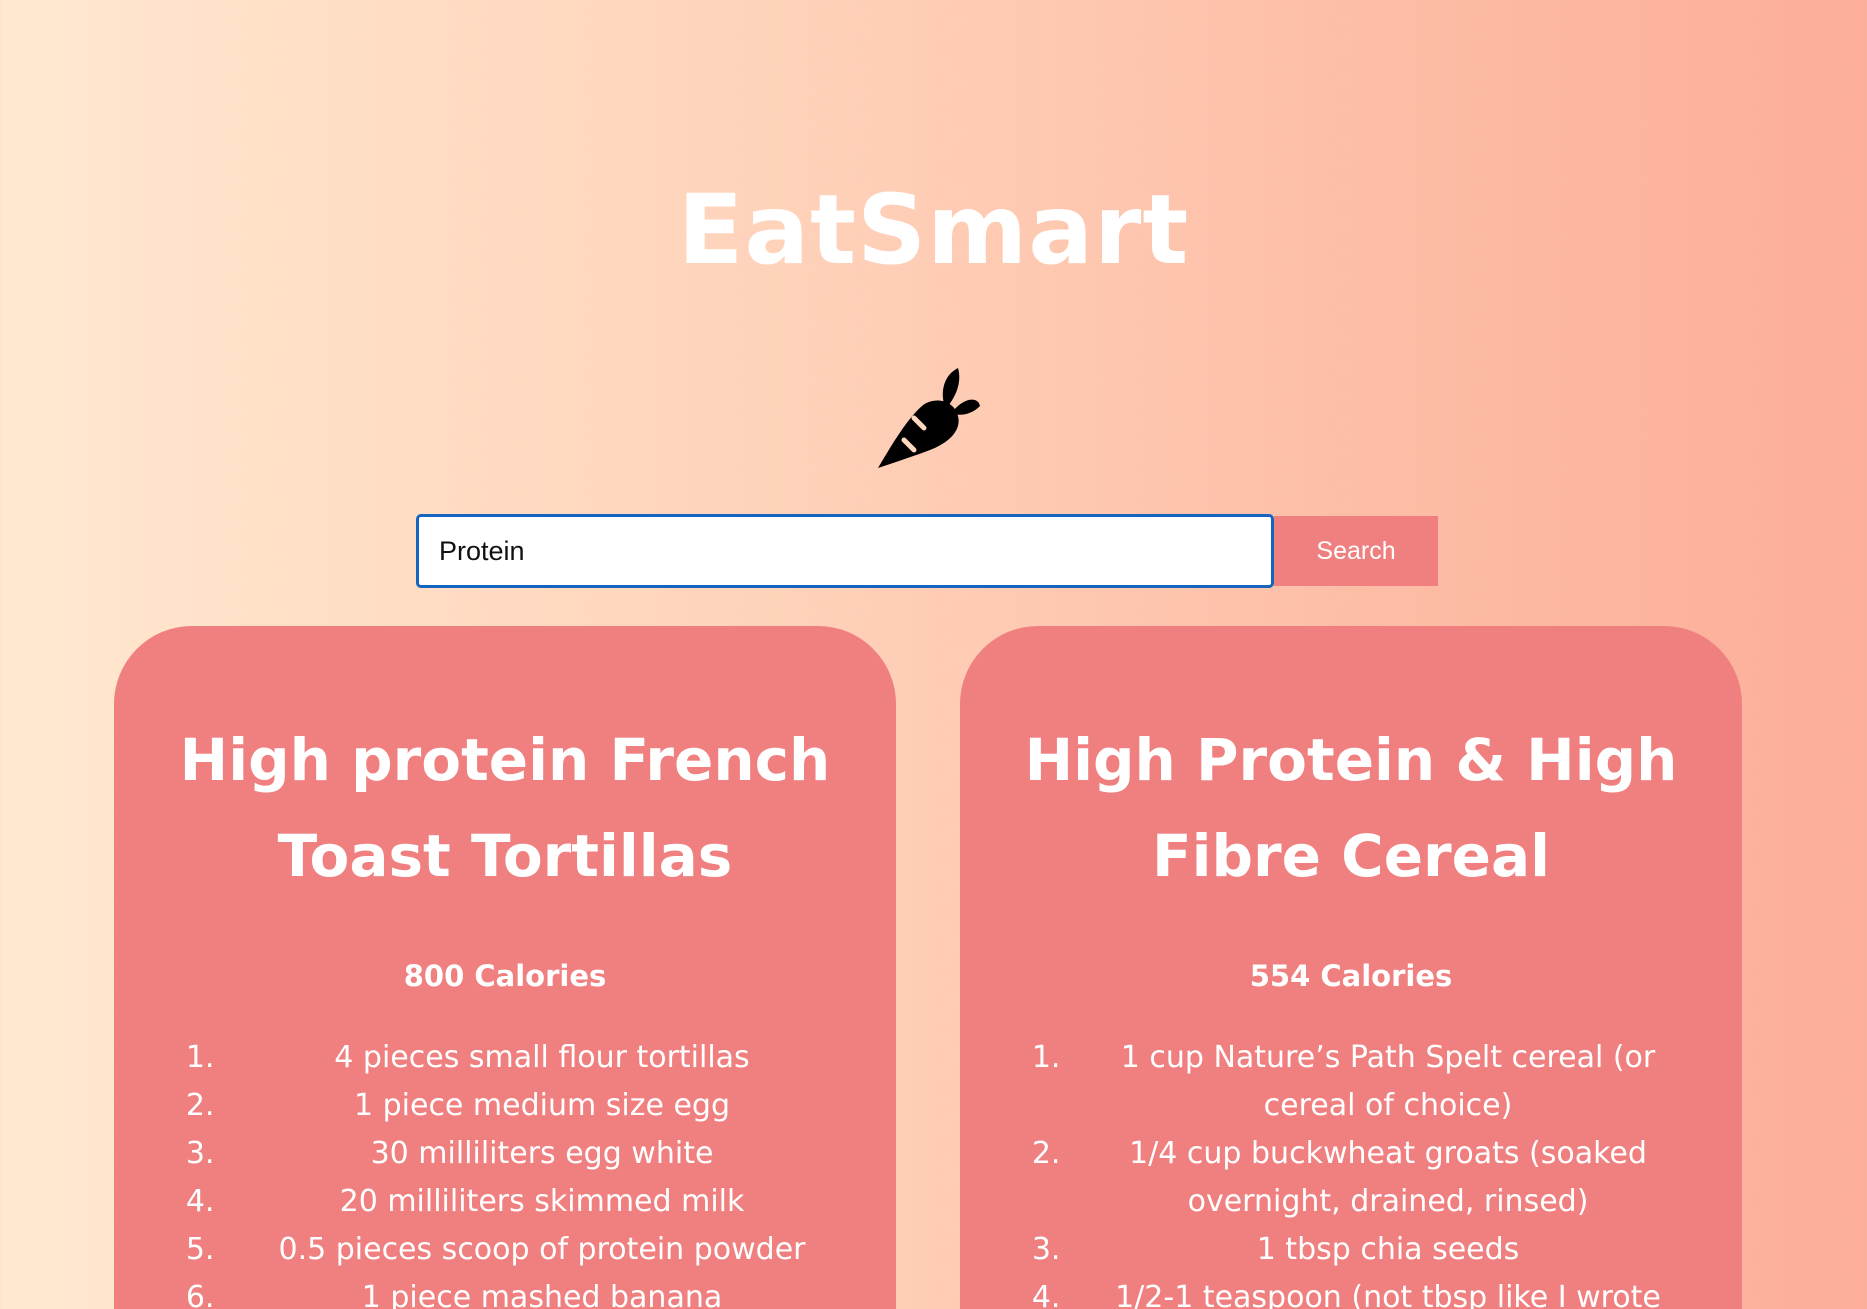 The height and width of the screenshot is (1309, 1867). I want to click on search-bar: Search, so click(927, 551).